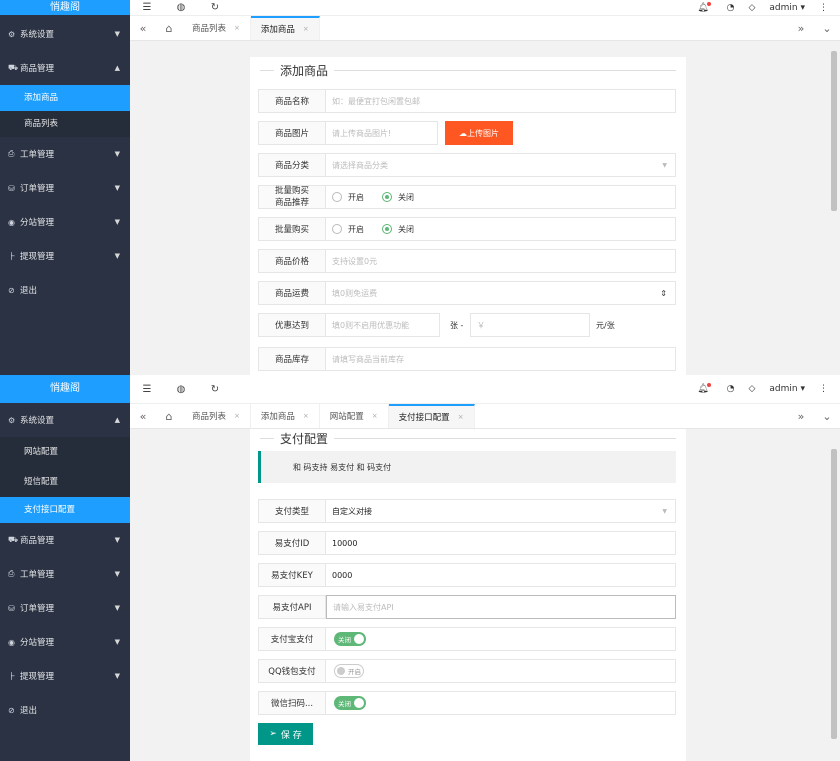 This screenshot has width=840, height=761. What do you see at coordinates (485, 28) in the screenshot?
I see `tab-bar: « ⌂ 商品列表 × 添加商品 × » ⌄` at bounding box center [485, 28].